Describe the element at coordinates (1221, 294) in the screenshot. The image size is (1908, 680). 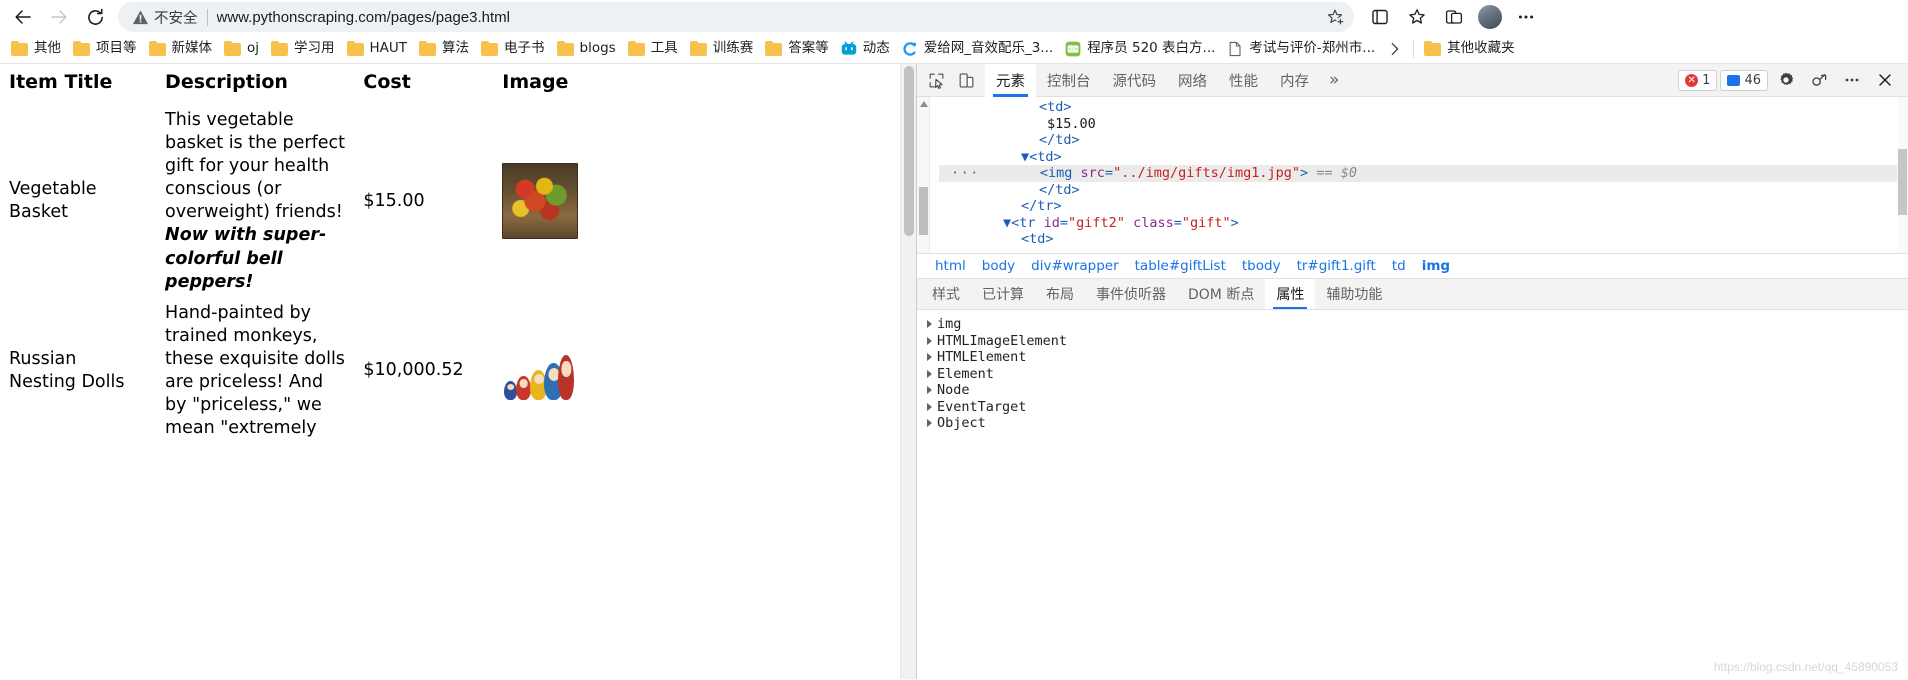
I see `subtab-dom-breakpoints: DOM 断点` at that location.